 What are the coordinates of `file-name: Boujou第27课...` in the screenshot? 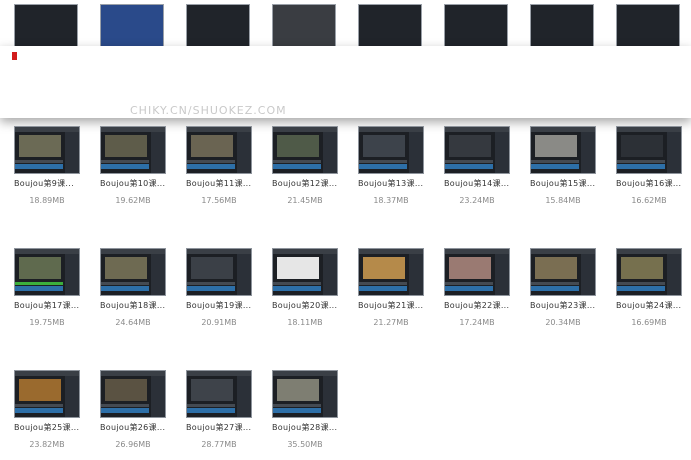 It's located at (222, 427).